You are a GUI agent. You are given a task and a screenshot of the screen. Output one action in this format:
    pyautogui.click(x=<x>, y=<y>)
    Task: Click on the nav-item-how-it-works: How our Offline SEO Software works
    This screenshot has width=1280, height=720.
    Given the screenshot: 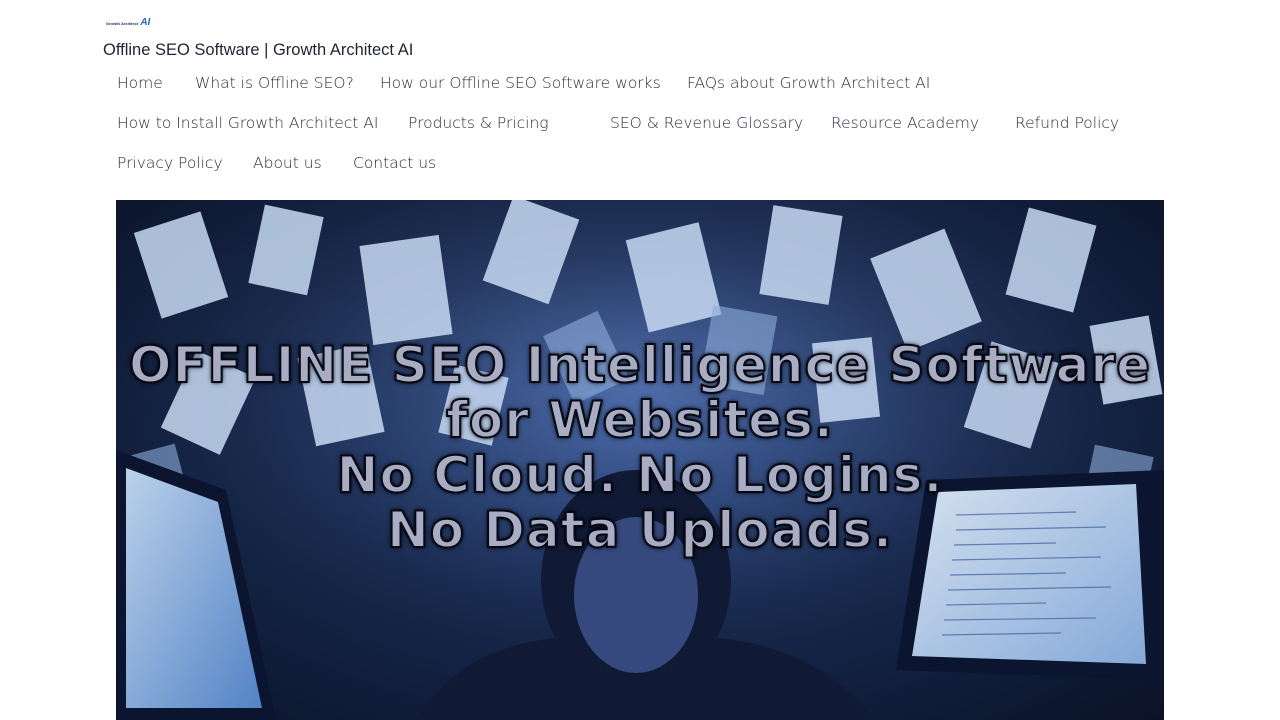 What is the action you would take?
    pyautogui.click(x=520, y=83)
    